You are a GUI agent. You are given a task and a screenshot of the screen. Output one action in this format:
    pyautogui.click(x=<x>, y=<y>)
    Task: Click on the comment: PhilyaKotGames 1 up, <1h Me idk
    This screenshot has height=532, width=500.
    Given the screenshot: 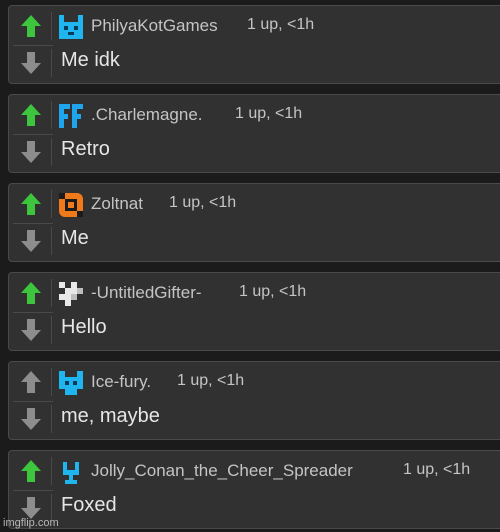 What is the action you would take?
    pyautogui.click(x=254, y=44)
    